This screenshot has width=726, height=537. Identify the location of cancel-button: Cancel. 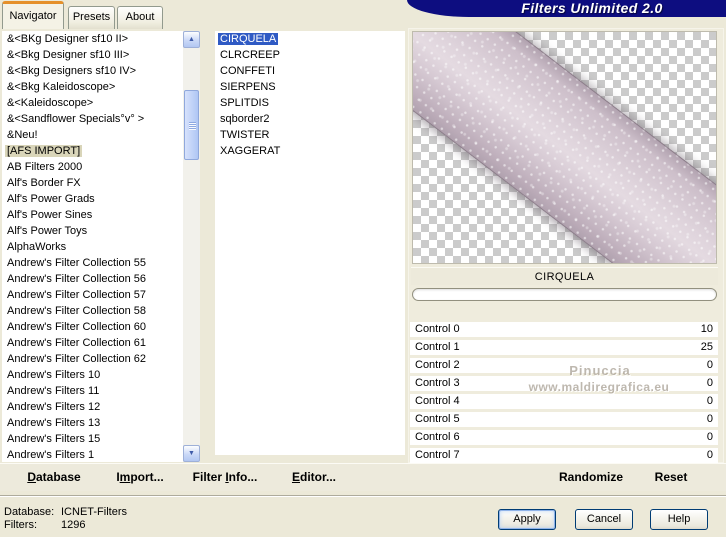
(604, 519).